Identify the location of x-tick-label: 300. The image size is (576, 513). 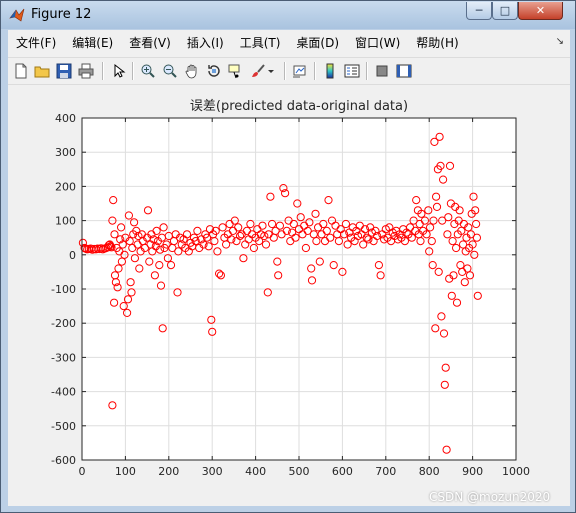
(212, 471).